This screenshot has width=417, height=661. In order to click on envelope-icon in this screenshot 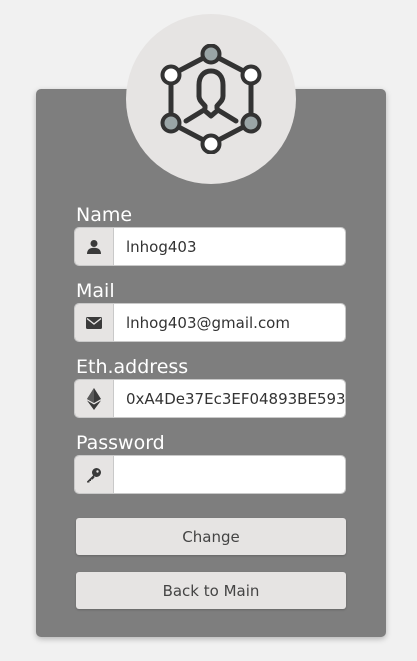, I will do `click(94, 322)`.